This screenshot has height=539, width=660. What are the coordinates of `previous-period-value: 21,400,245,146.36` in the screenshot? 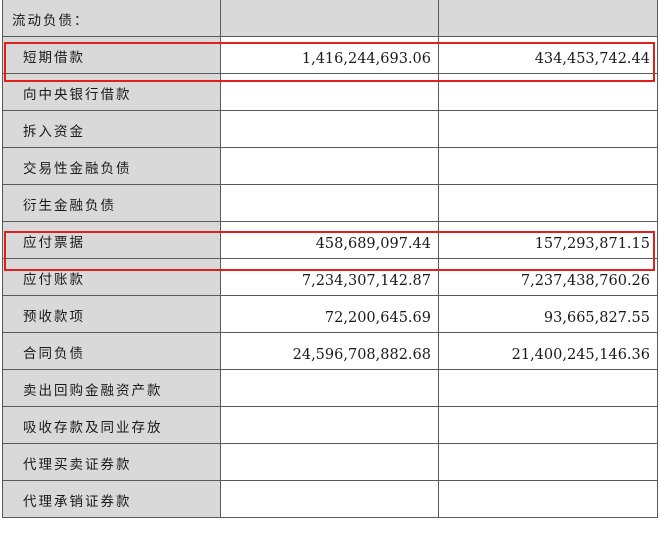 It's located at (548, 351).